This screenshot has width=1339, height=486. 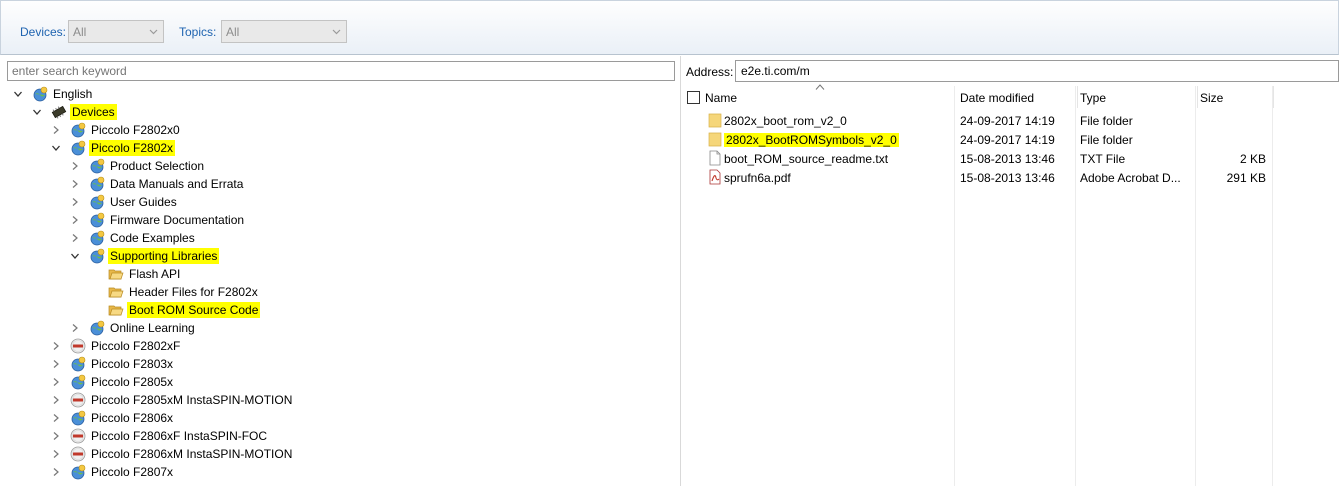 What do you see at coordinates (73, 94) in the screenshot?
I see `tree-item-label: English` at bounding box center [73, 94].